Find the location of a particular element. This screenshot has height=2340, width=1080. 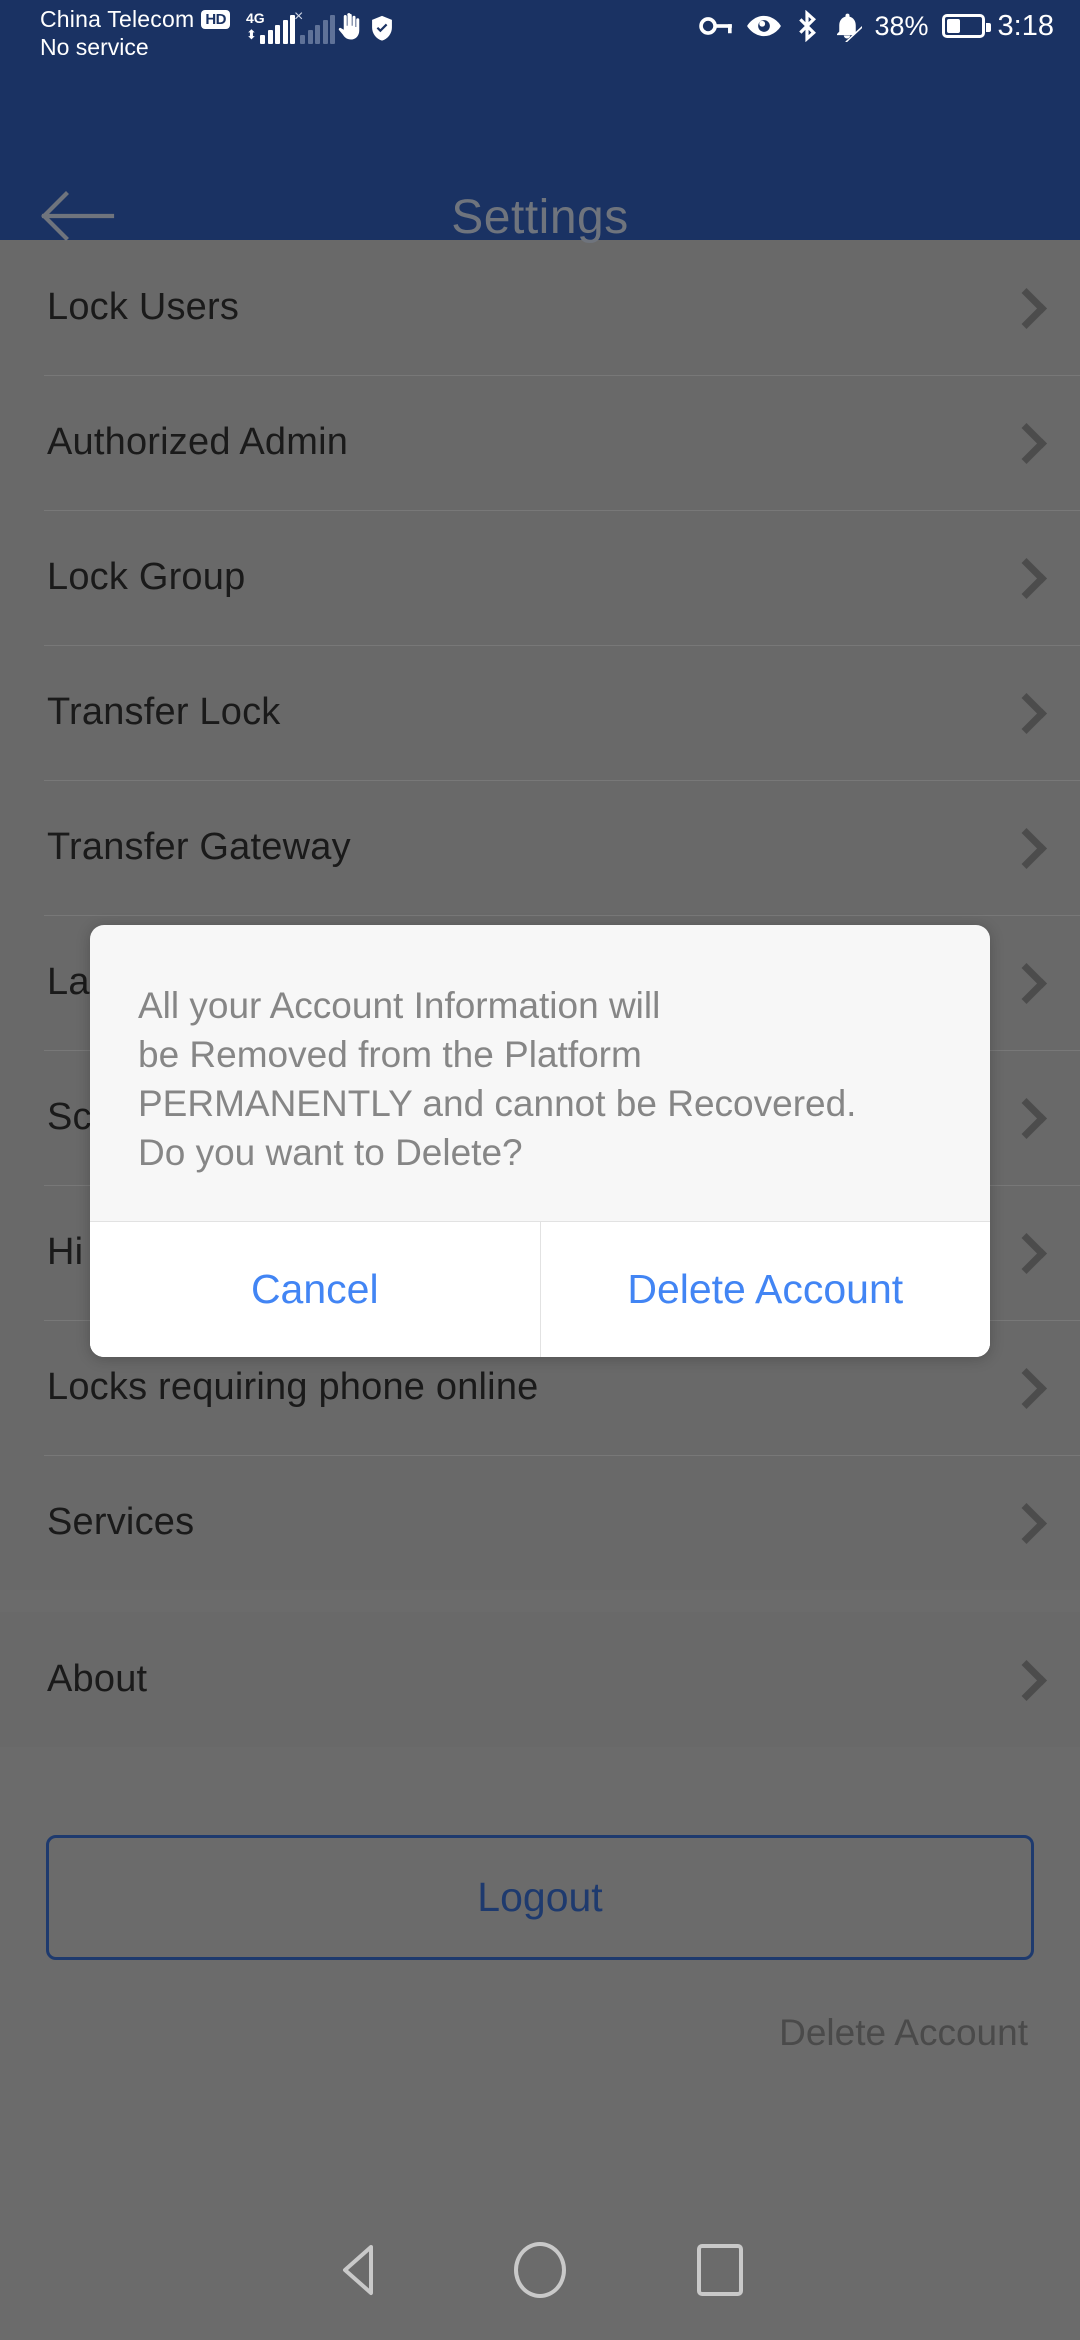

hd-badge-icon: HD is located at coordinates (215, 19).